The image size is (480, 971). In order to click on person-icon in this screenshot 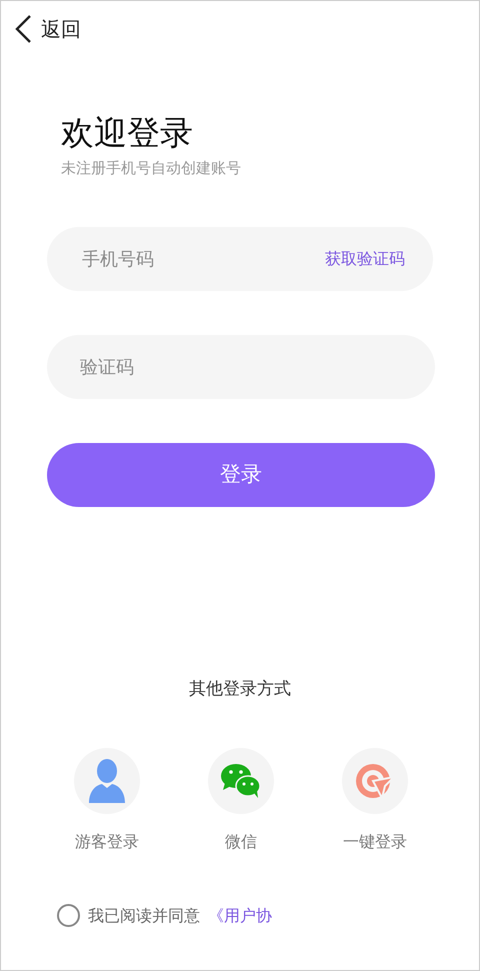, I will do `click(107, 780)`.